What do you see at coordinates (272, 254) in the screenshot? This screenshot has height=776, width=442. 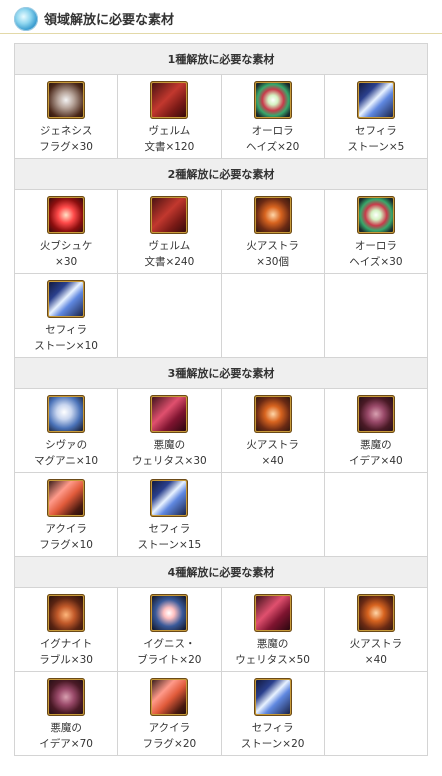 I see `material-label: 火アストラ ×30個` at bounding box center [272, 254].